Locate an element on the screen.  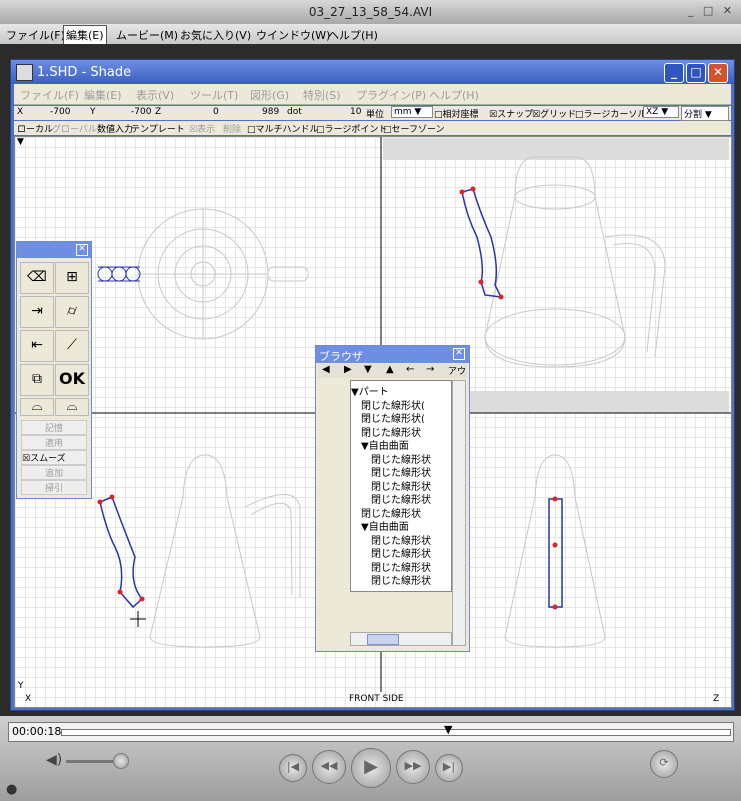
skip-back-button: |◀ is located at coordinates (293, 768).